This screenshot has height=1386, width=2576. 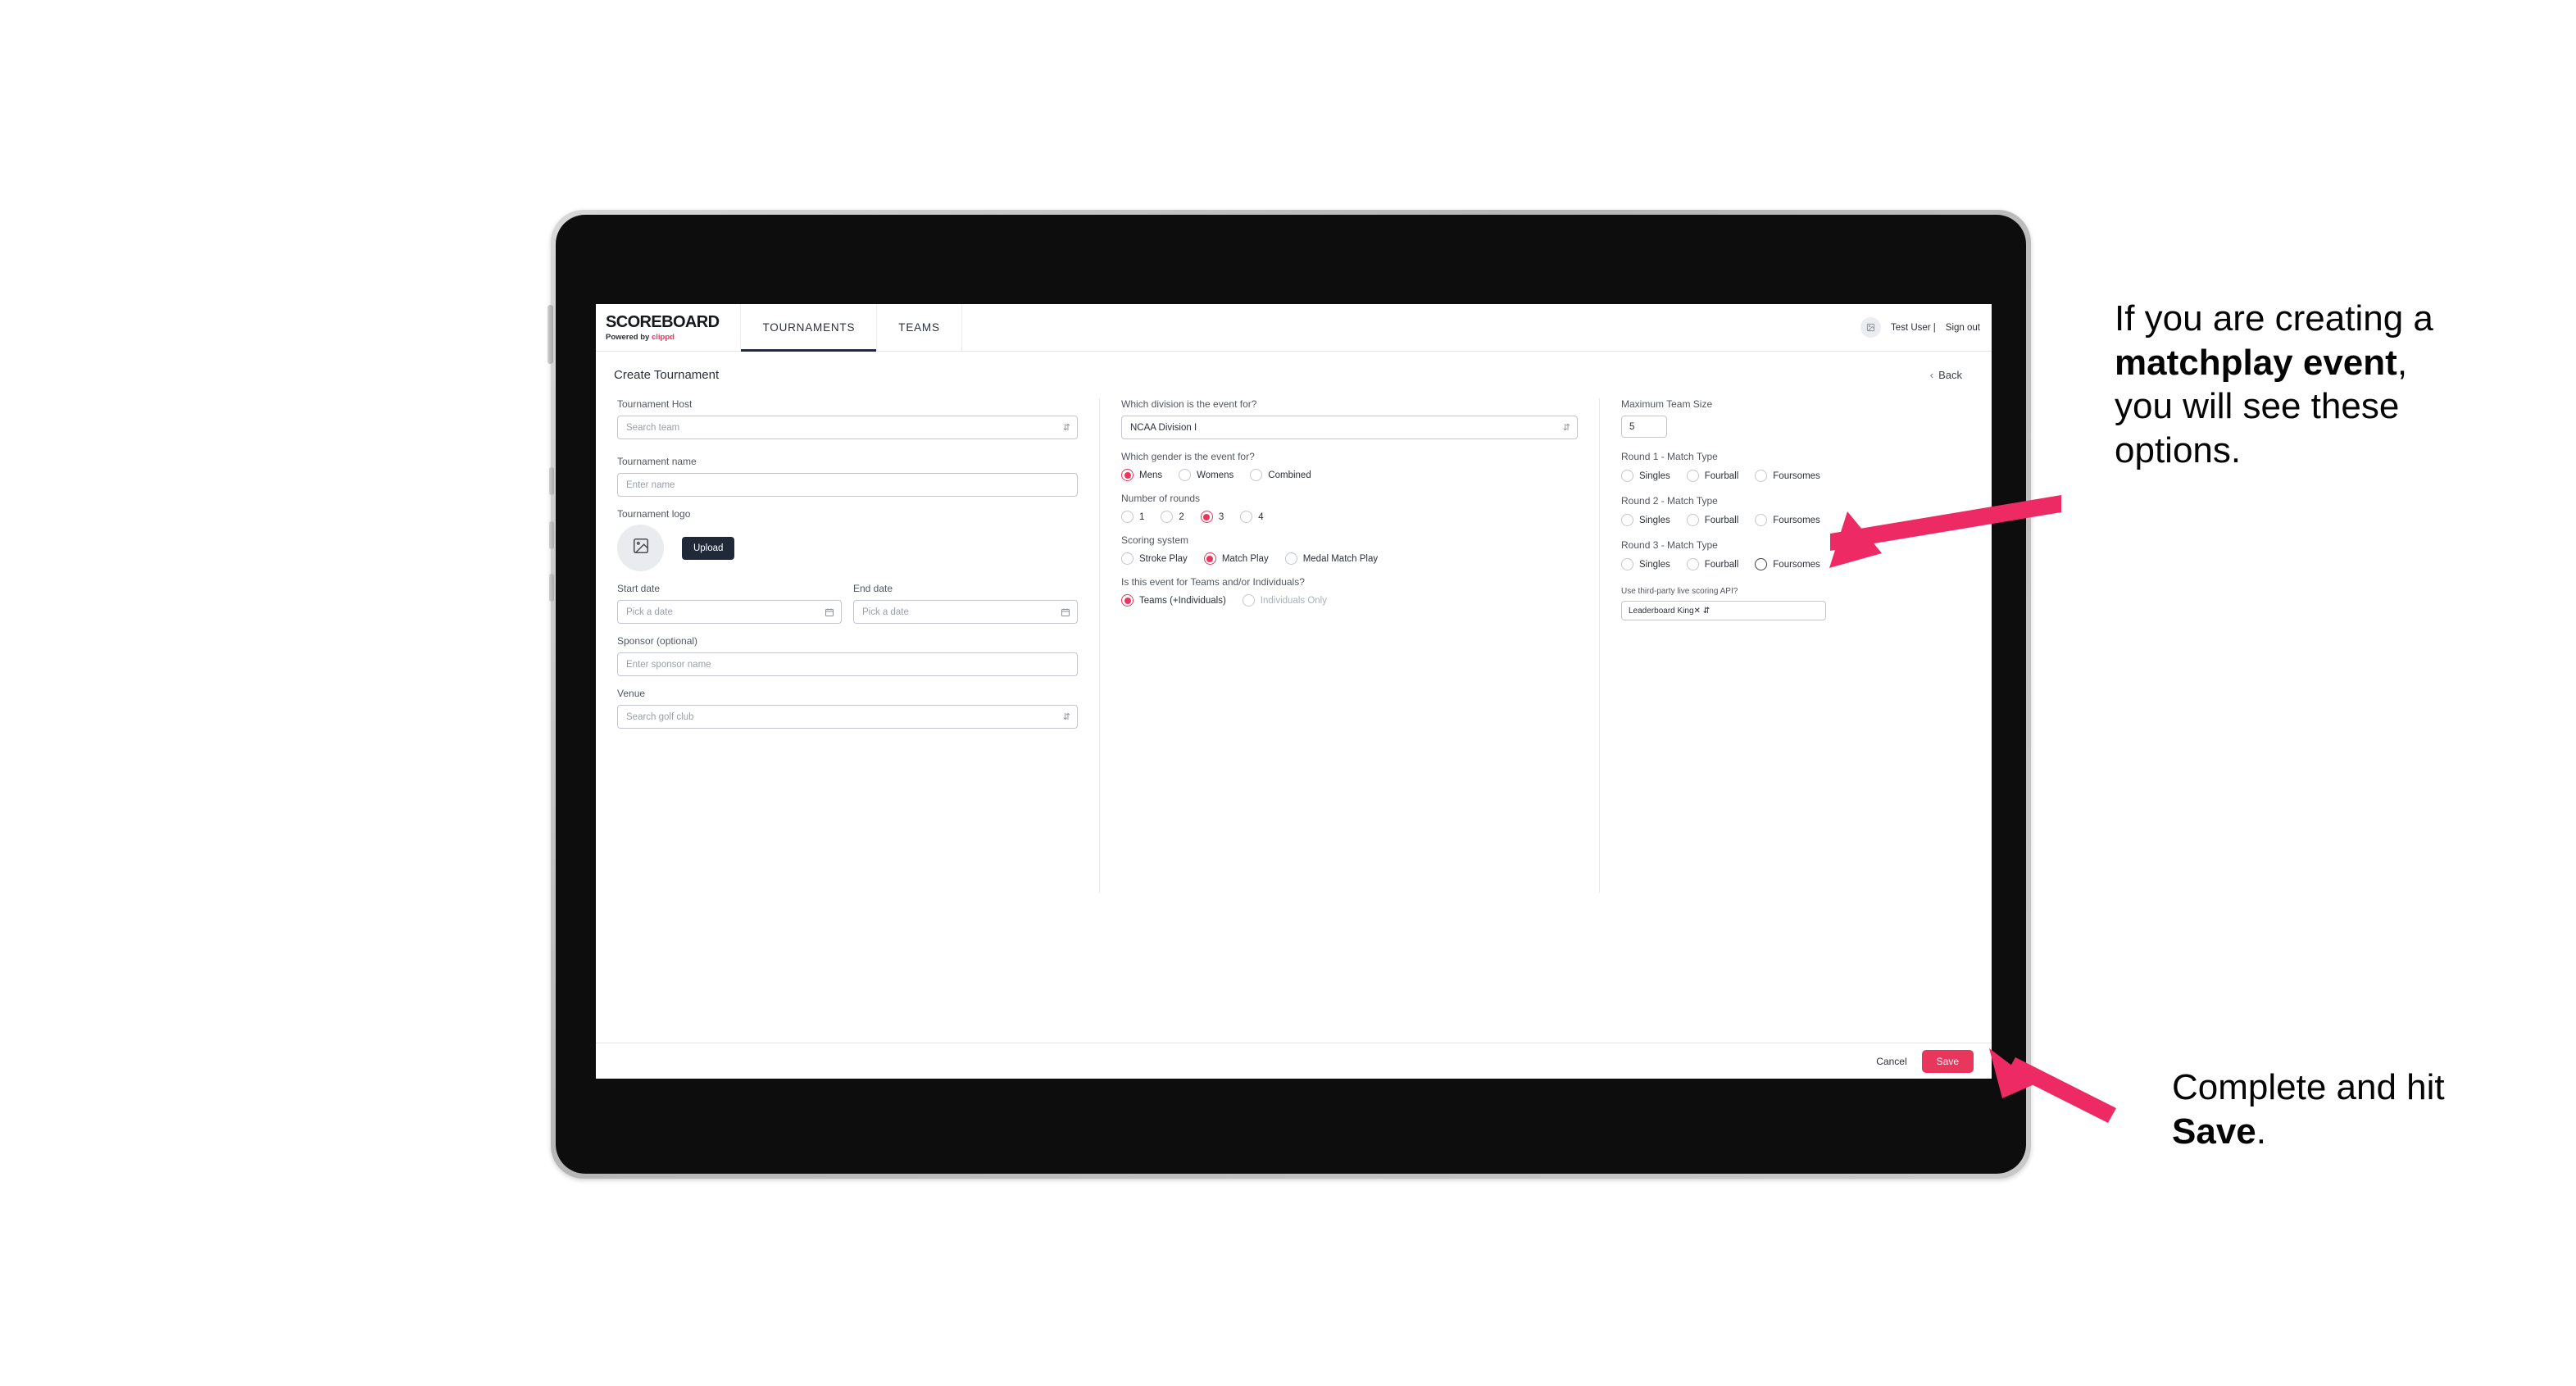 I want to click on radio-round2-singles: Singles, so click(x=1645, y=520).